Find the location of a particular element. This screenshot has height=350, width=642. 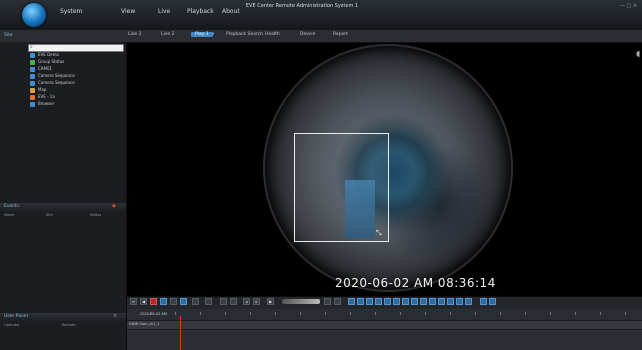

site-icon is located at coordinates (32, 55).